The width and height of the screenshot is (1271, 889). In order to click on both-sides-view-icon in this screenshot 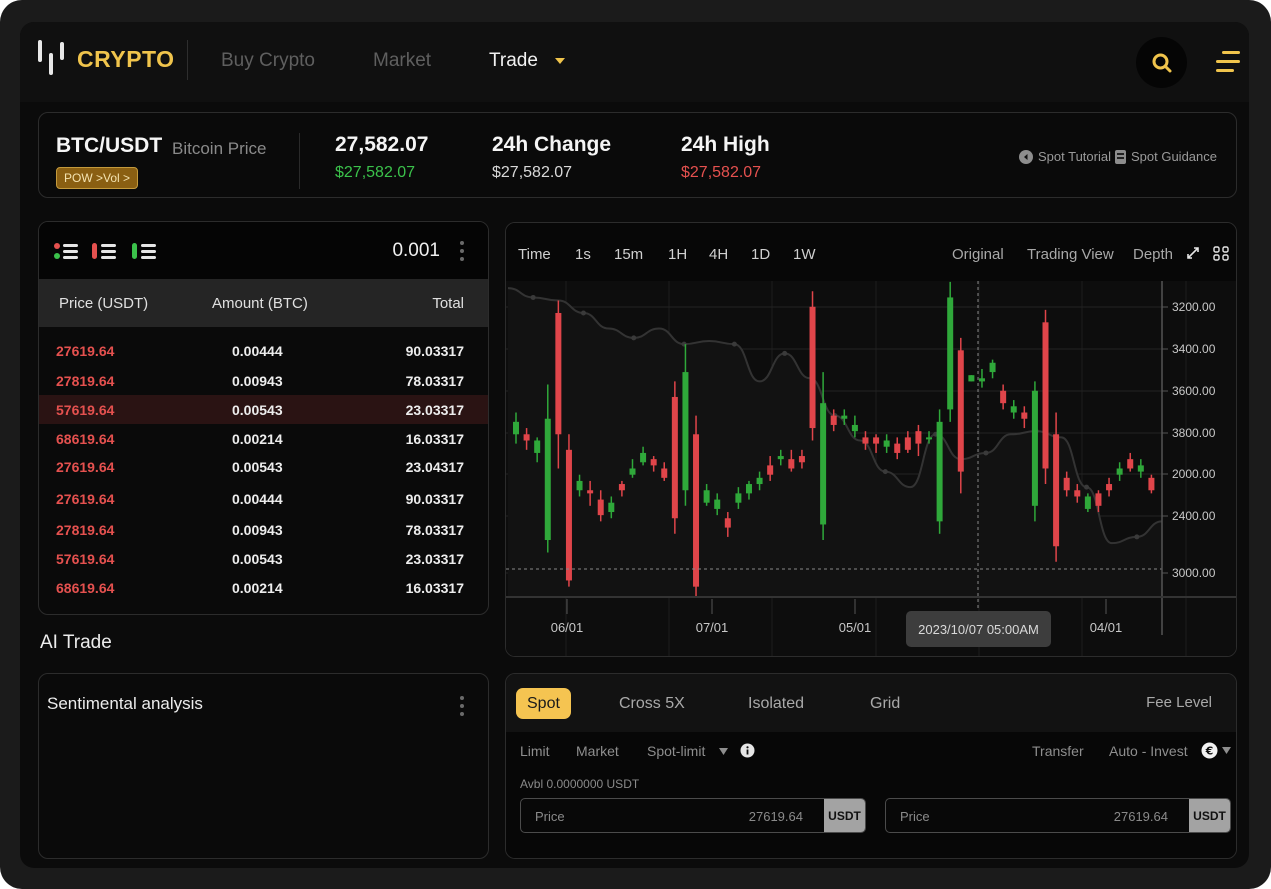, I will do `click(67, 252)`.